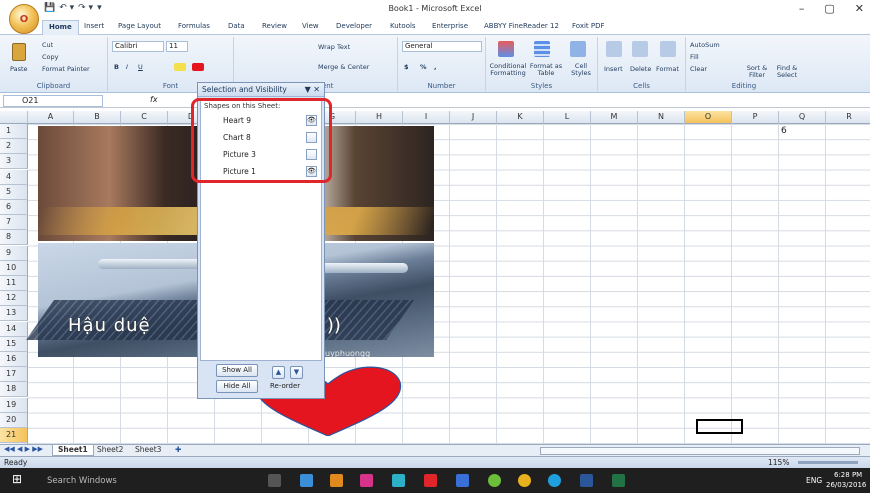 Image resolution: width=870 pixels, height=493 pixels. Describe the element at coordinates (177, 46) in the screenshot. I see `font-size-select: 11` at that location.